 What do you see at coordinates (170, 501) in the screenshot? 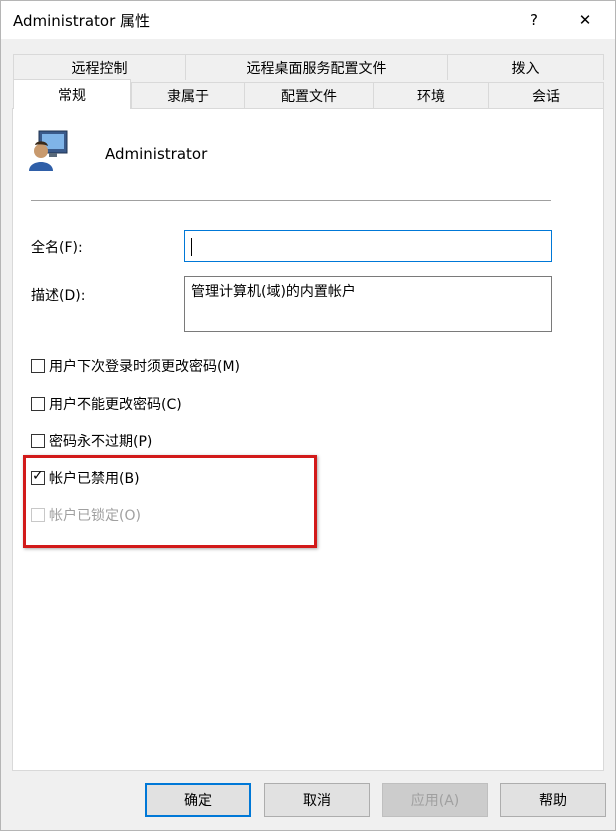
I see `annotation-highlight-box` at bounding box center [170, 501].